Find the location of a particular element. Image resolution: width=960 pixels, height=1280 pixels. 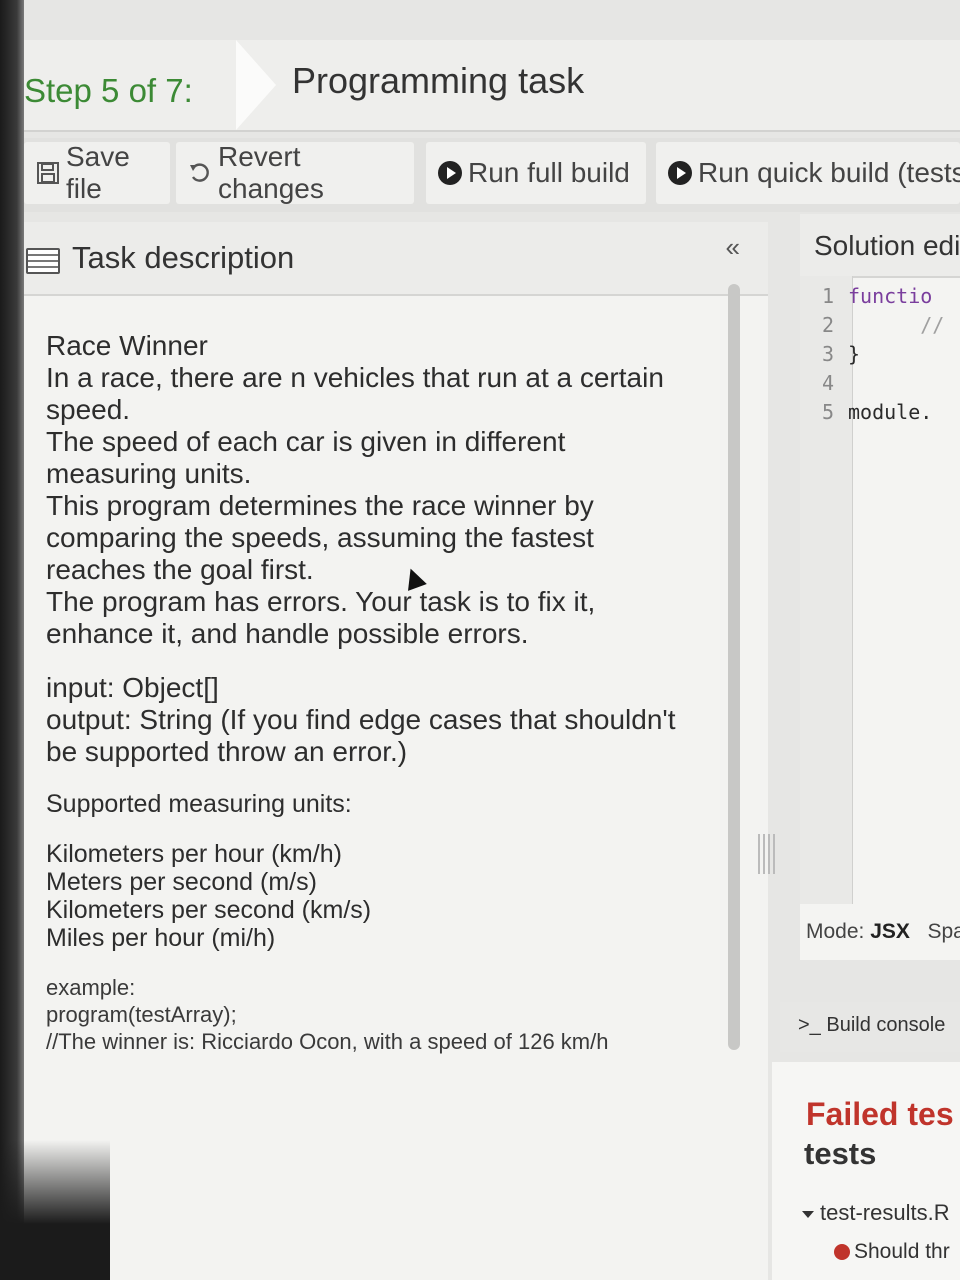

error-x-icon is located at coordinates (842, 1252).